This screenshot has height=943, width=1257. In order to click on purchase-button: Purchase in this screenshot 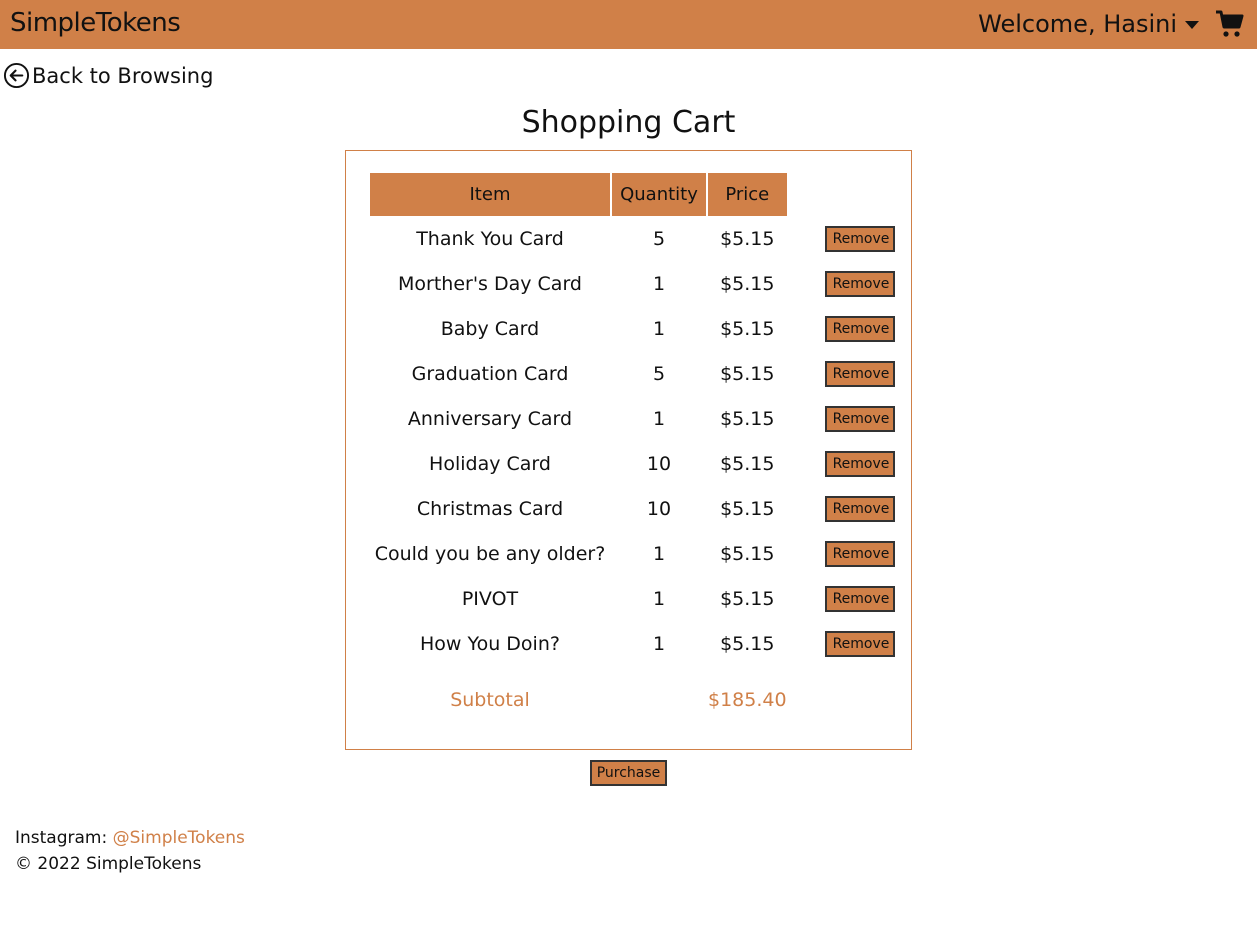, I will do `click(628, 773)`.